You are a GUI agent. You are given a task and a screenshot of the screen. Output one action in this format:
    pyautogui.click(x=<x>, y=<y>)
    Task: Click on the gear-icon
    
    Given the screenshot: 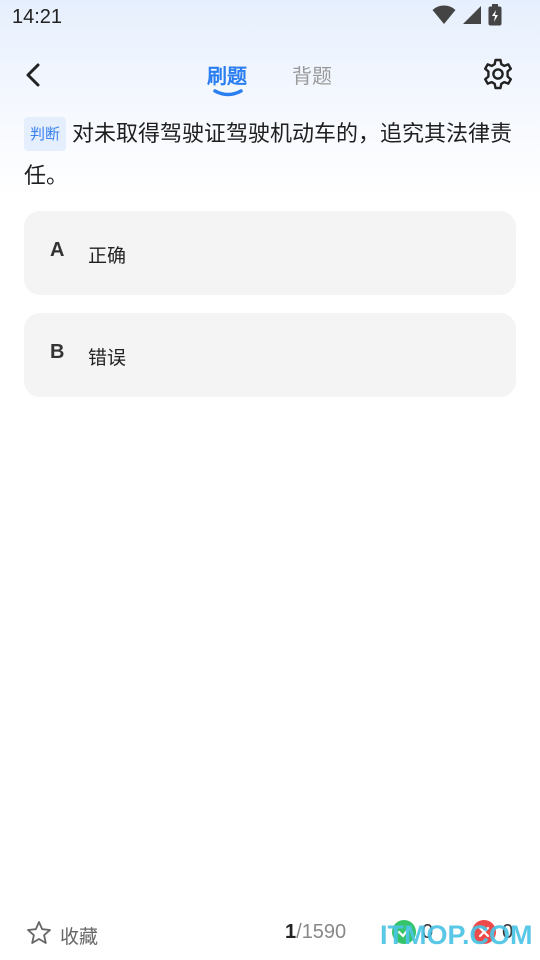 What is the action you would take?
    pyautogui.click(x=498, y=76)
    